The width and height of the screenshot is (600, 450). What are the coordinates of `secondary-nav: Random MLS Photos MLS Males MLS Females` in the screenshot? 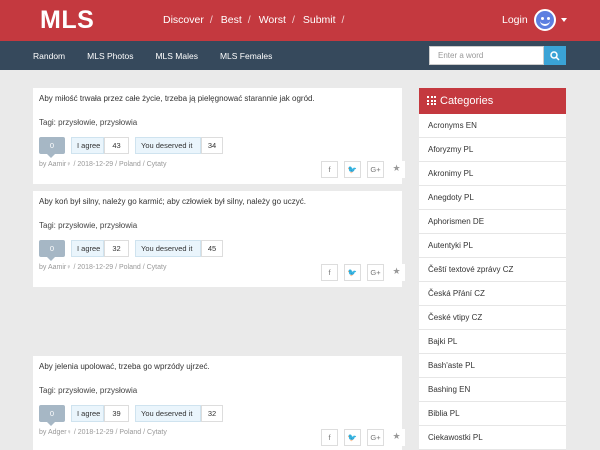 It's located at (163, 56).